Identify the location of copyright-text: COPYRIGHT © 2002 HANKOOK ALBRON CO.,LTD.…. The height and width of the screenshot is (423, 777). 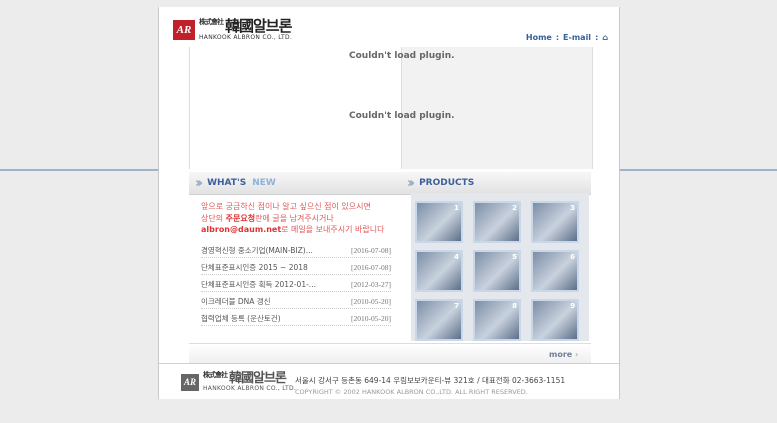
(411, 392).